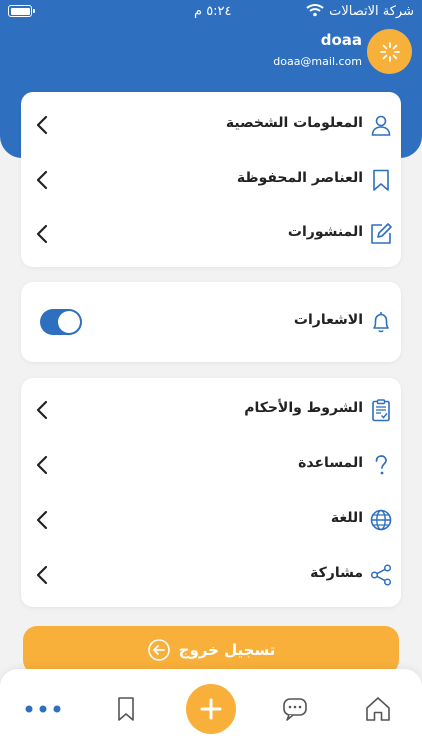 The height and width of the screenshot is (750, 422). Describe the element at coordinates (227, 650) in the screenshot. I see `logout-label: تسجيل خروج` at that location.